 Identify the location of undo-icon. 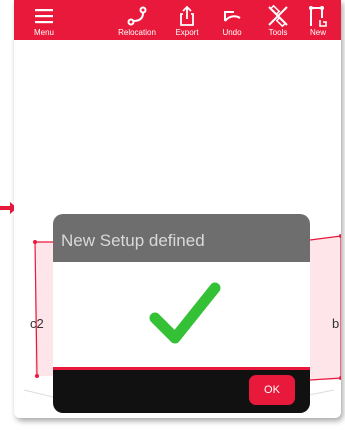
(232, 16).